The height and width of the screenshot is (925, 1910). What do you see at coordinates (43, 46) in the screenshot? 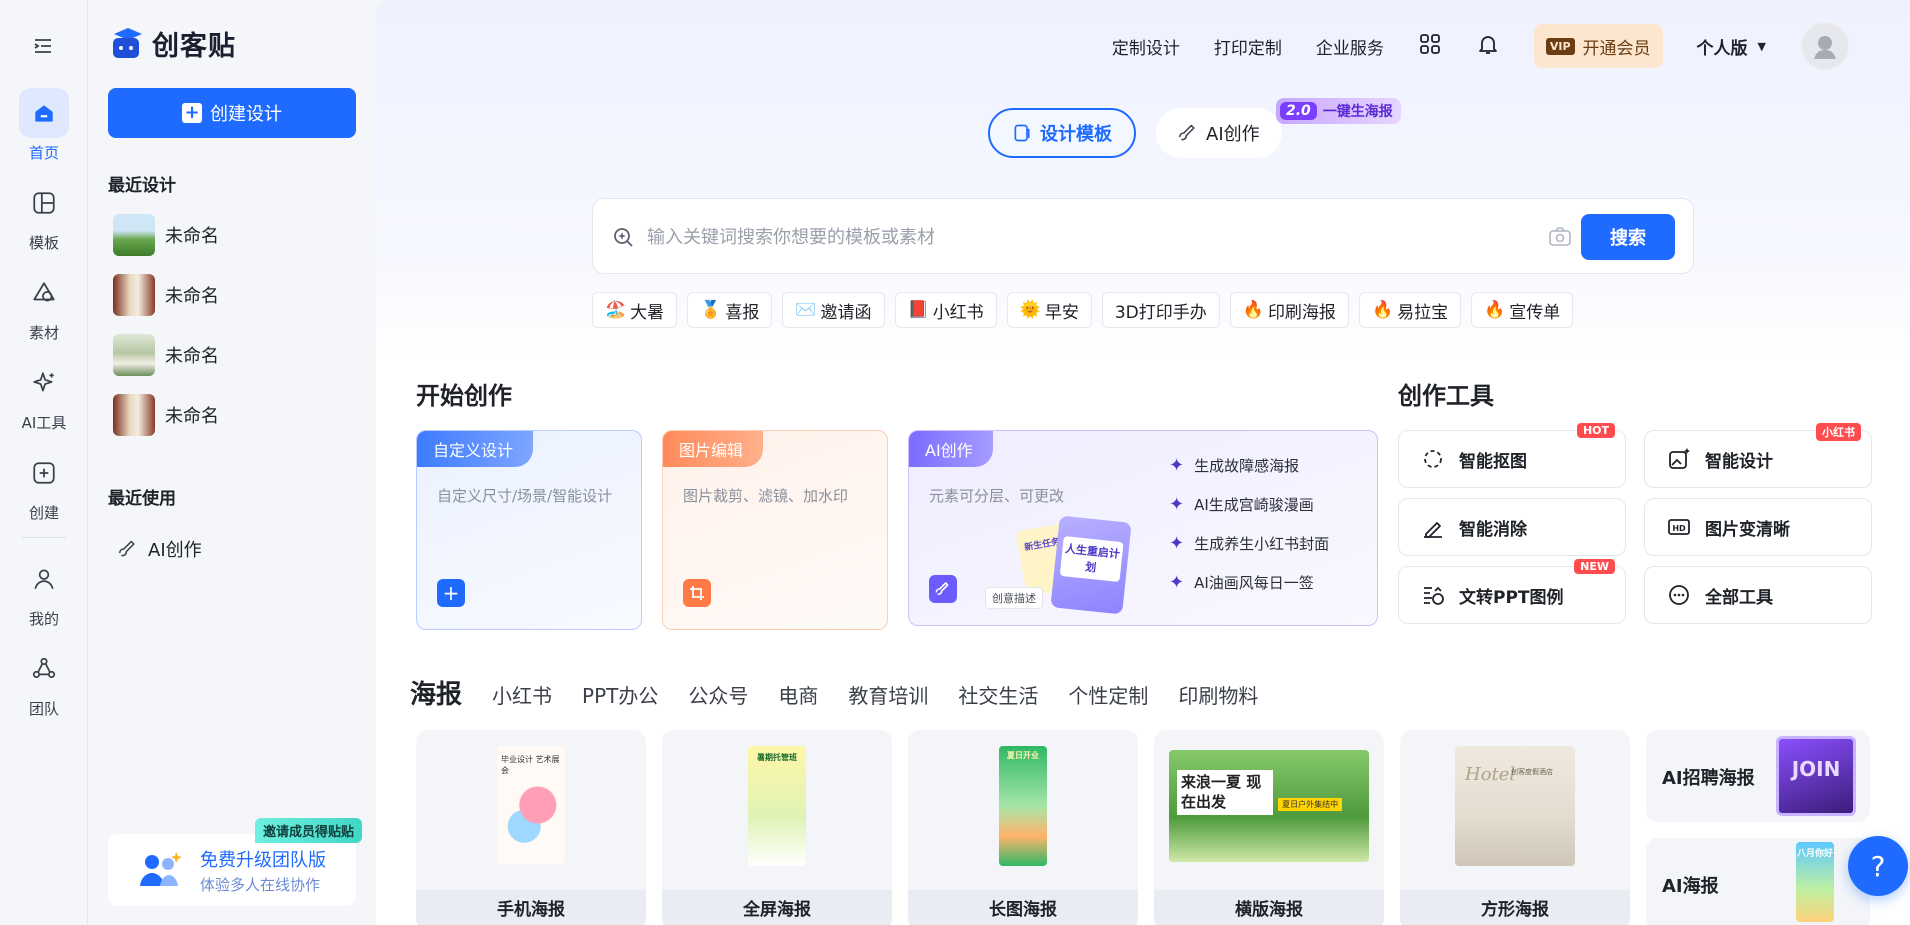
I see `collapse-menu-icon` at bounding box center [43, 46].